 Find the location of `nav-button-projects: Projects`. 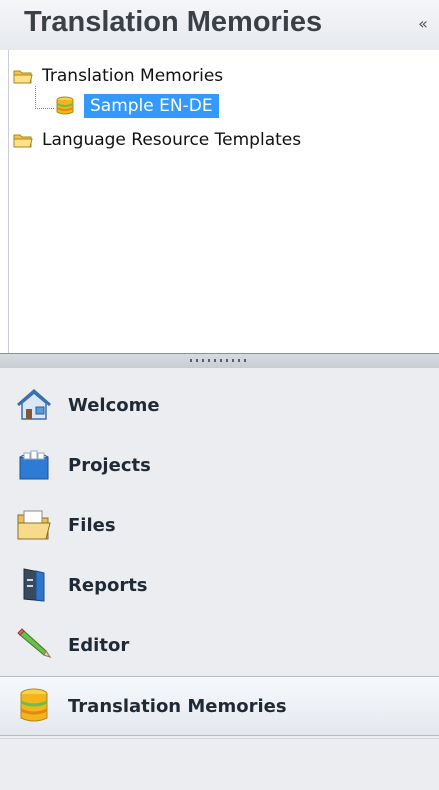

nav-button-projects: Projects is located at coordinates (219, 465).